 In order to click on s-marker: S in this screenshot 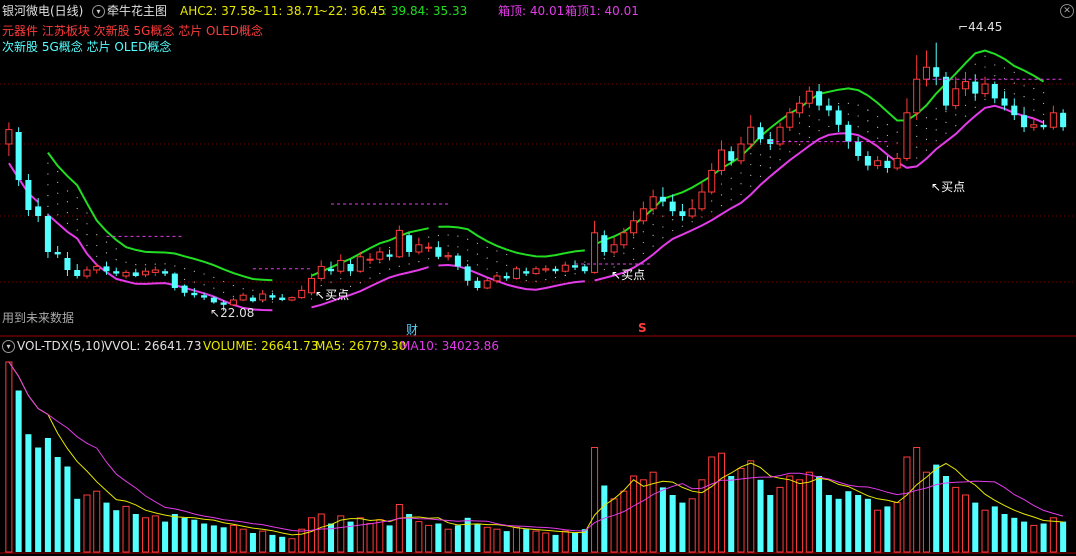, I will do `click(642, 328)`.